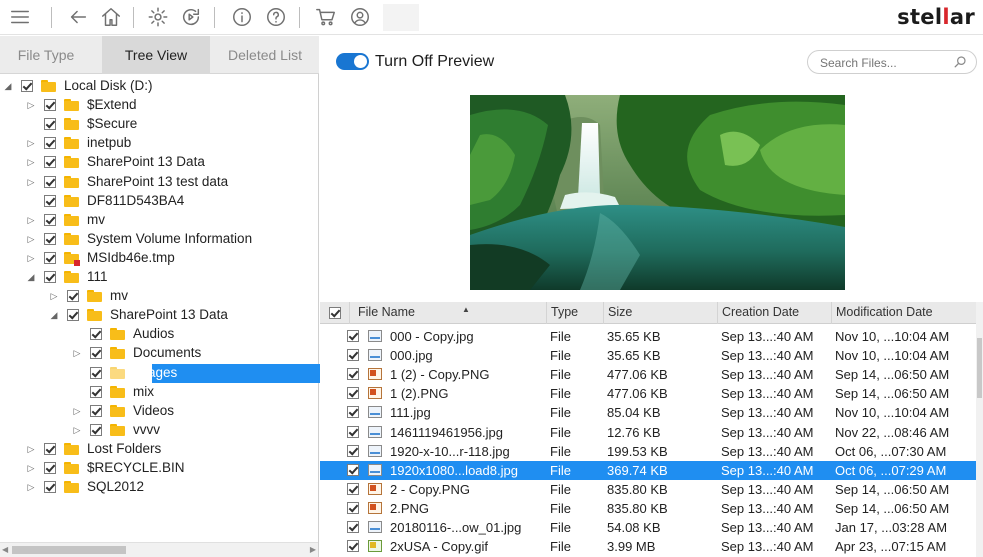  I want to click on vertical-scrollbar, so click(979, 429).